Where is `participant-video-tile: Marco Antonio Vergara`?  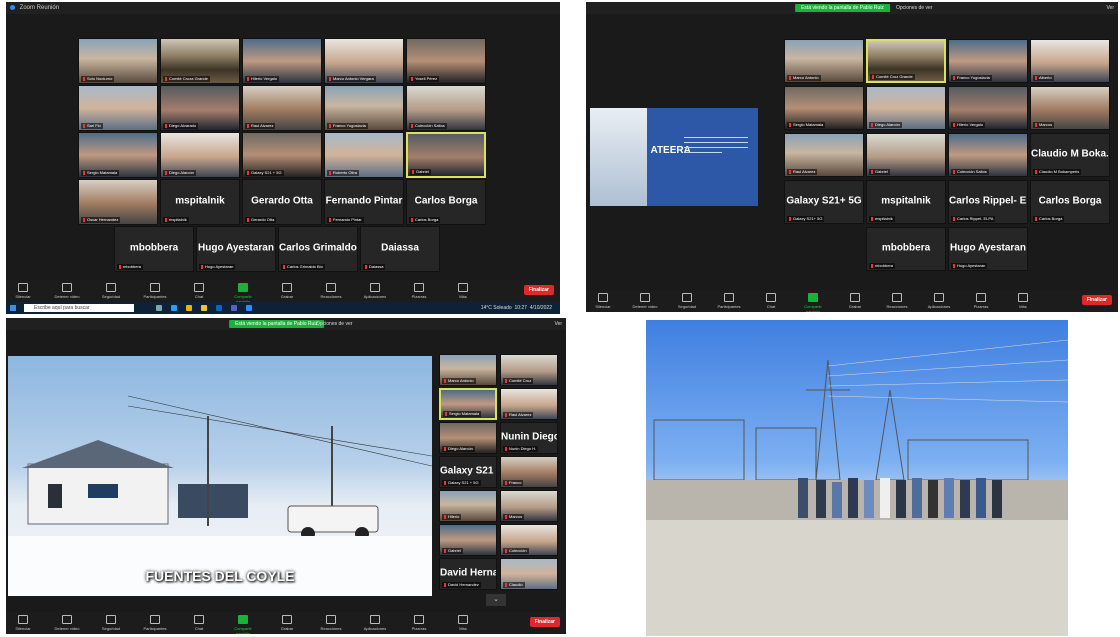
participant-video-tile: Marco Antonio Vergara is located at coordinates (364, 61).